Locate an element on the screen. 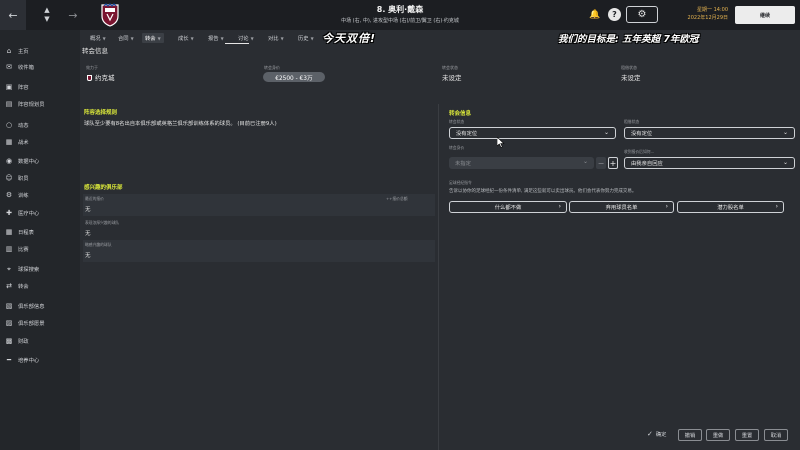  sidebar-item-6: ◉ 数据中心 is located at coordinates (40, 161).